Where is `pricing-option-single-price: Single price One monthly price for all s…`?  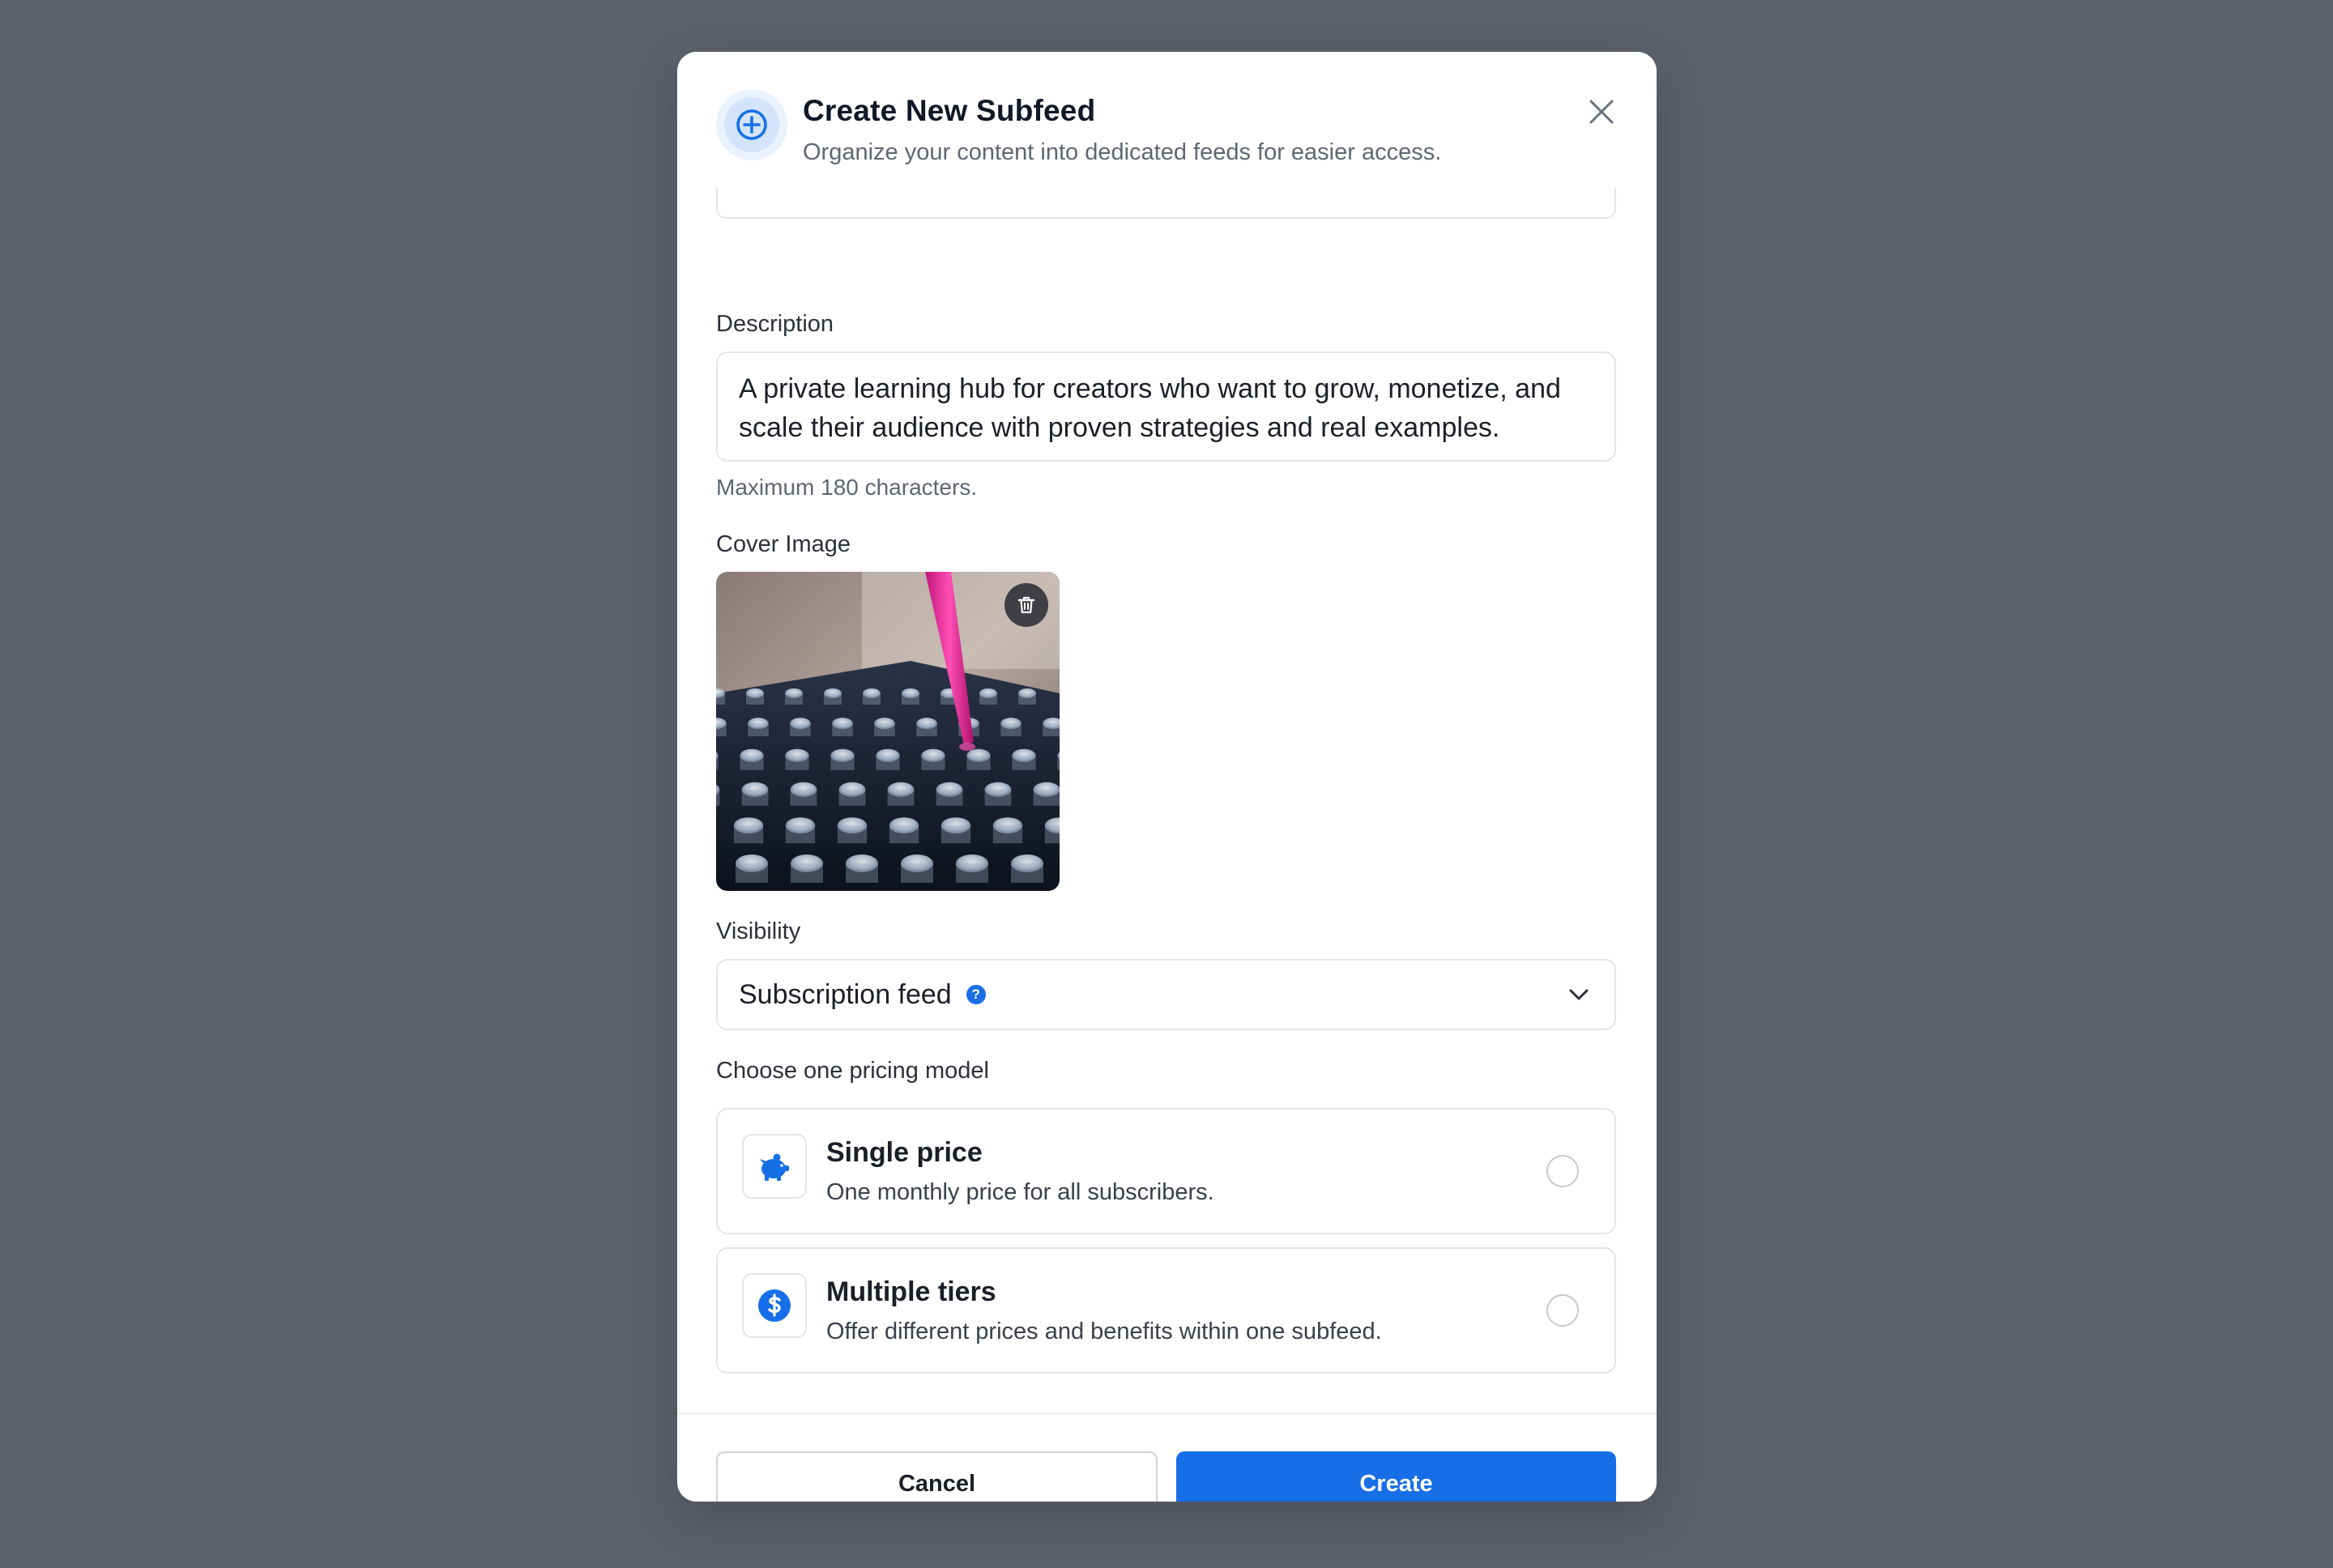 pricing-option-single-price: Single price One monthly price for all s… is located at coordinates (1166, 1171).